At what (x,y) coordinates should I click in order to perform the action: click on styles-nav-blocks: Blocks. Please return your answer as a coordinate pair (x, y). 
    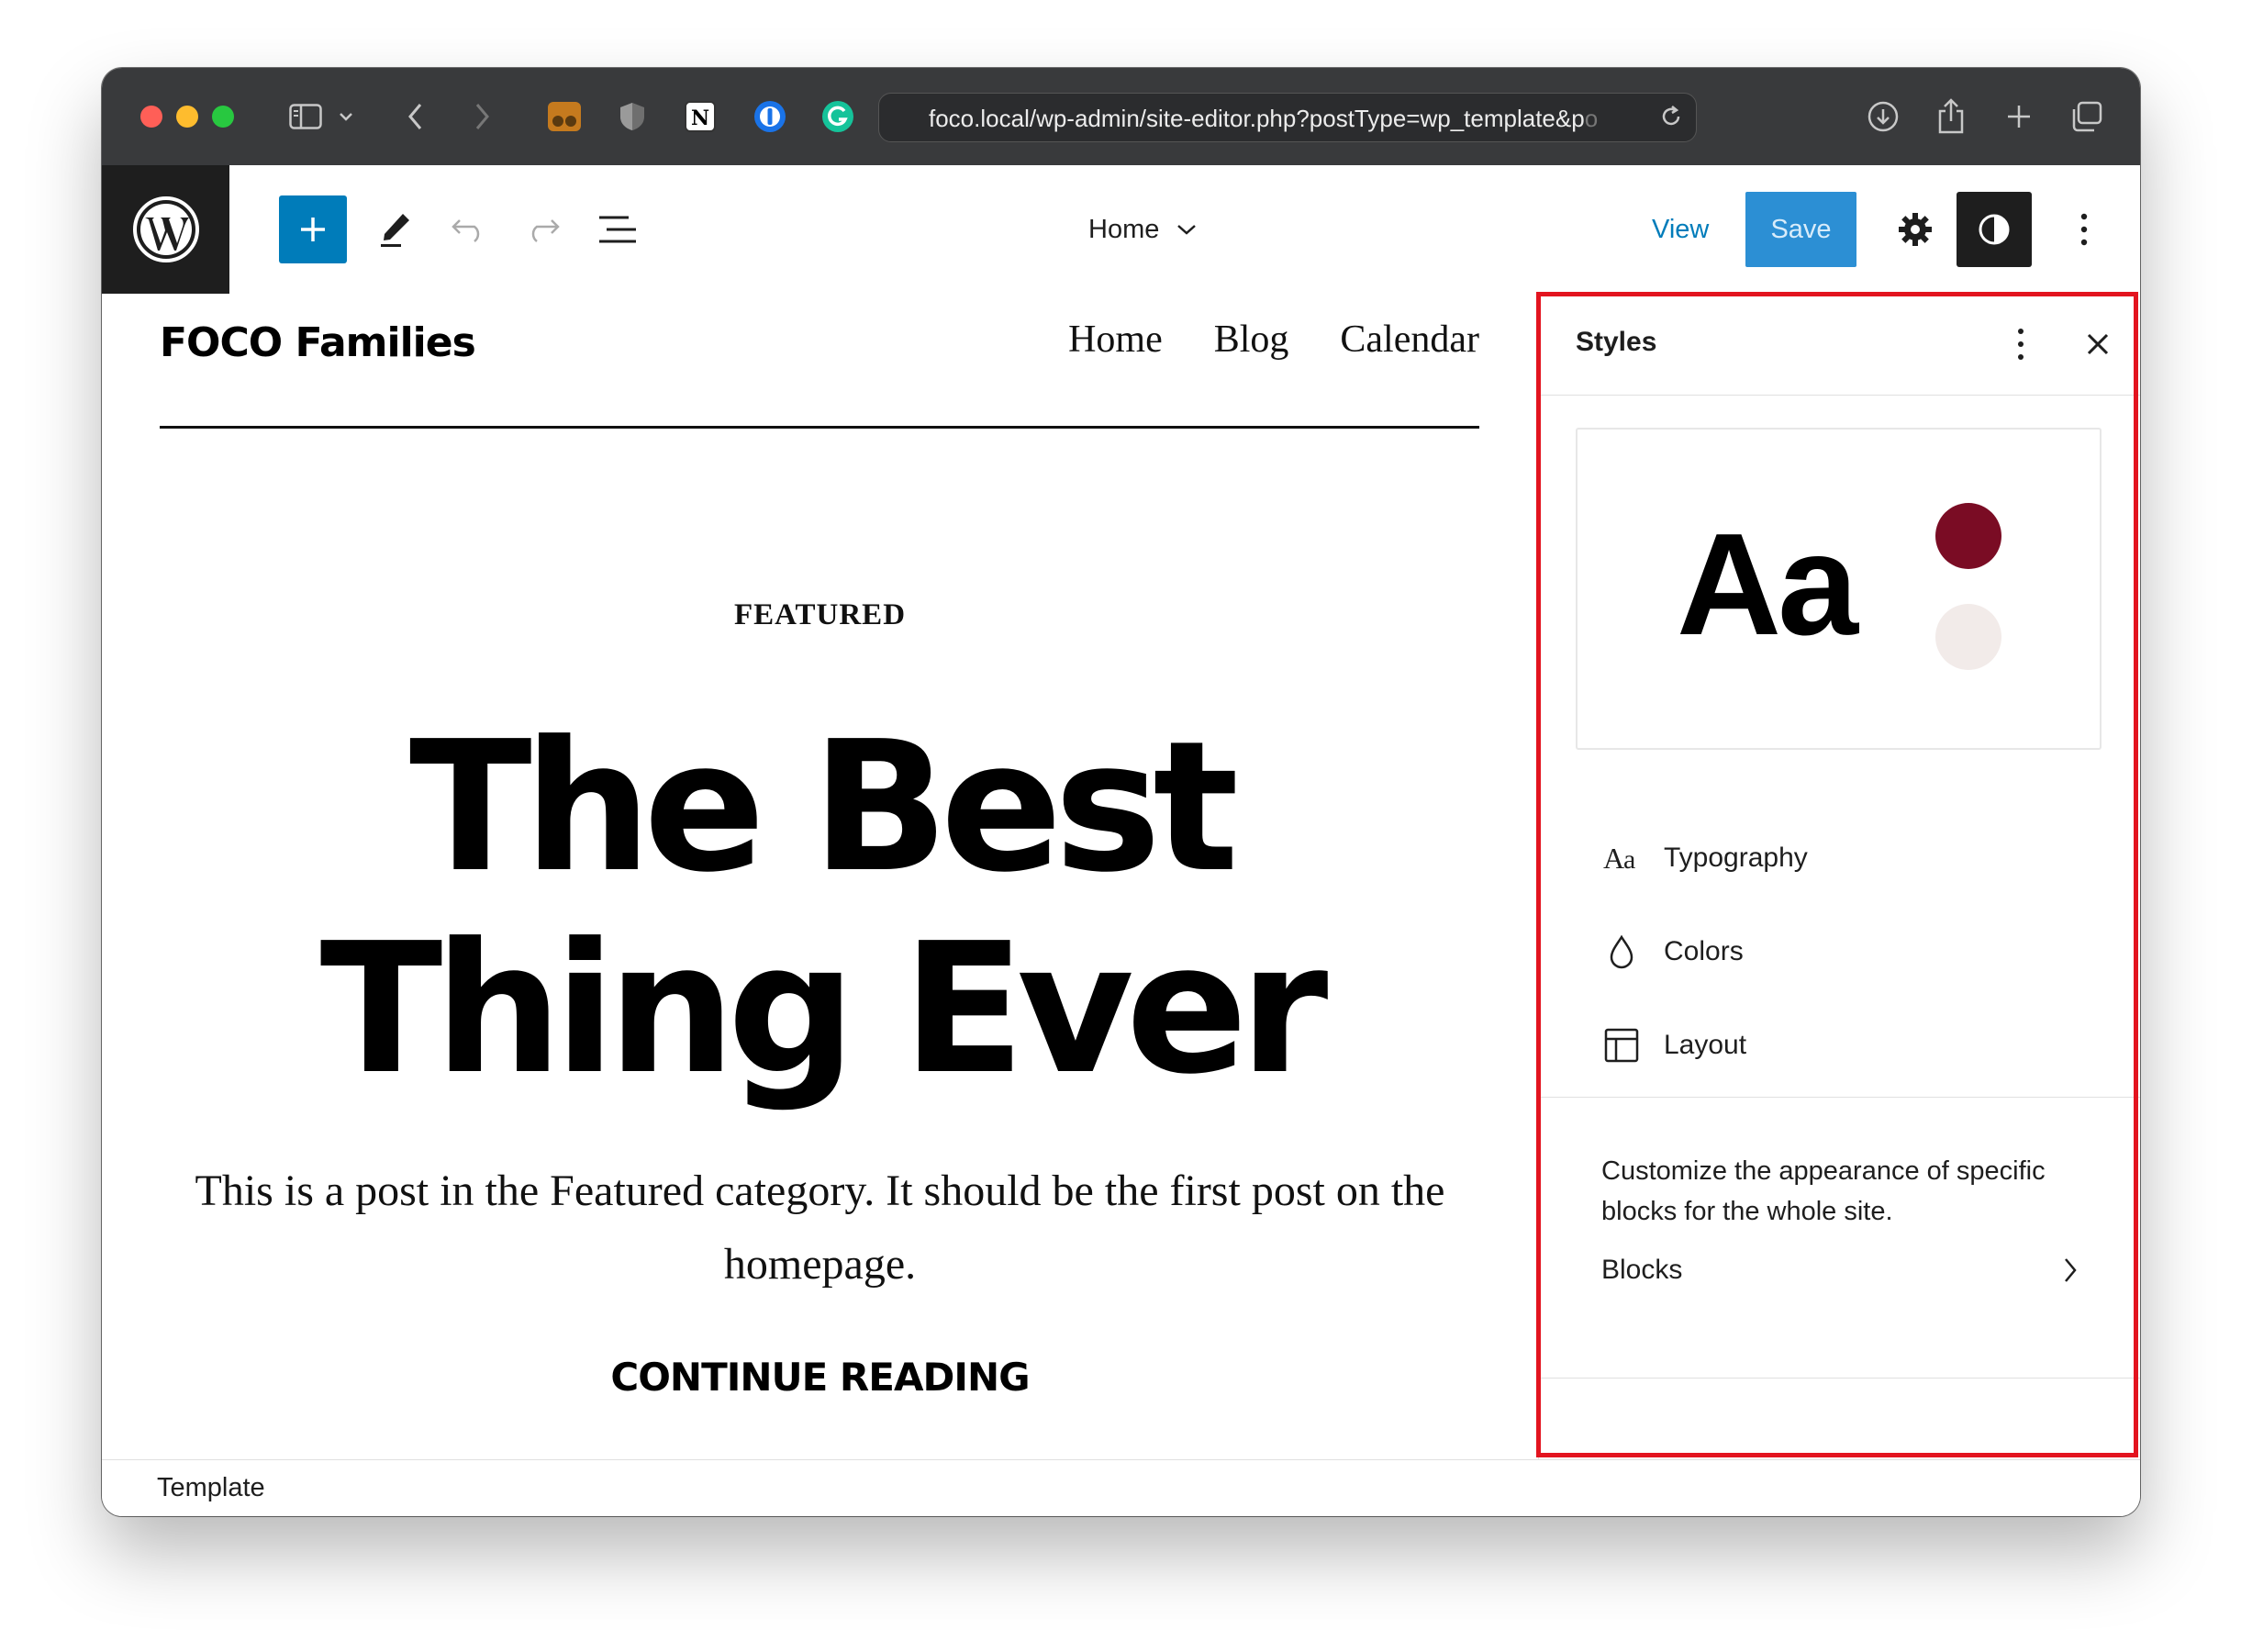
    Looking at the image, I should click on (1840, 1270).